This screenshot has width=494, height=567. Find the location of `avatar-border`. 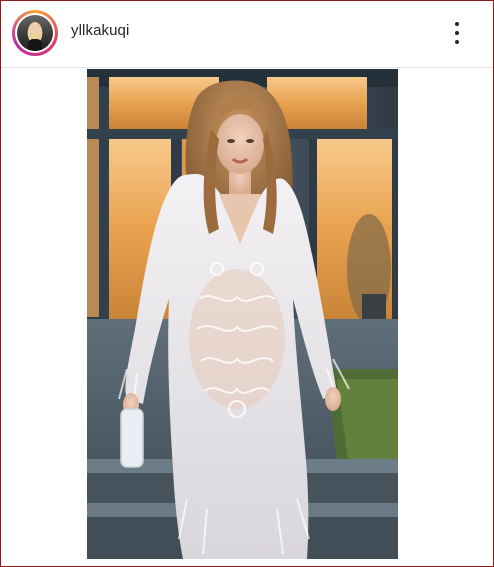

avatar-border is located at coordinates (35, 33).